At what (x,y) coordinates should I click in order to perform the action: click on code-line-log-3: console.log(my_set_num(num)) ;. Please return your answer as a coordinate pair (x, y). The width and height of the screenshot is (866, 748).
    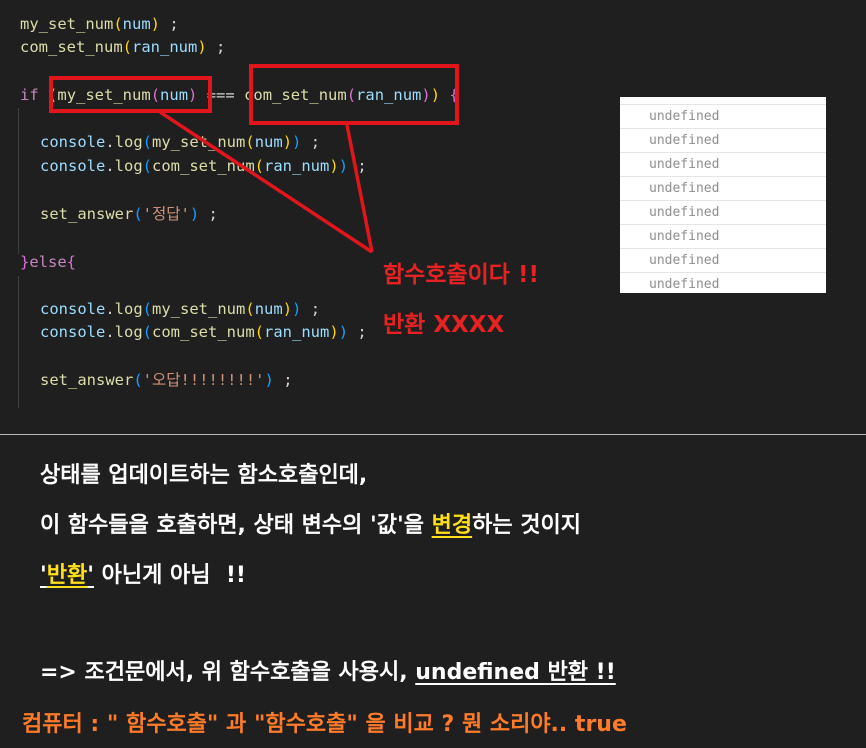
    Looking at the image, I should click on (180, 309).